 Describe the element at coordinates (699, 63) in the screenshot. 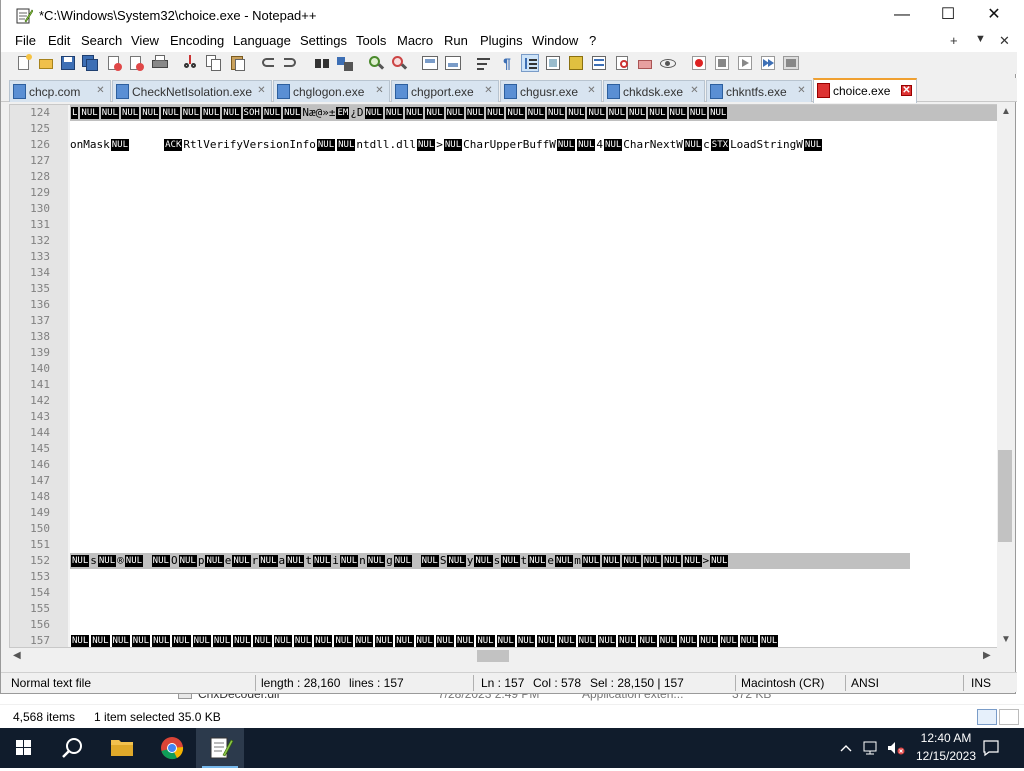

I see `record-macro-icon` at that location.